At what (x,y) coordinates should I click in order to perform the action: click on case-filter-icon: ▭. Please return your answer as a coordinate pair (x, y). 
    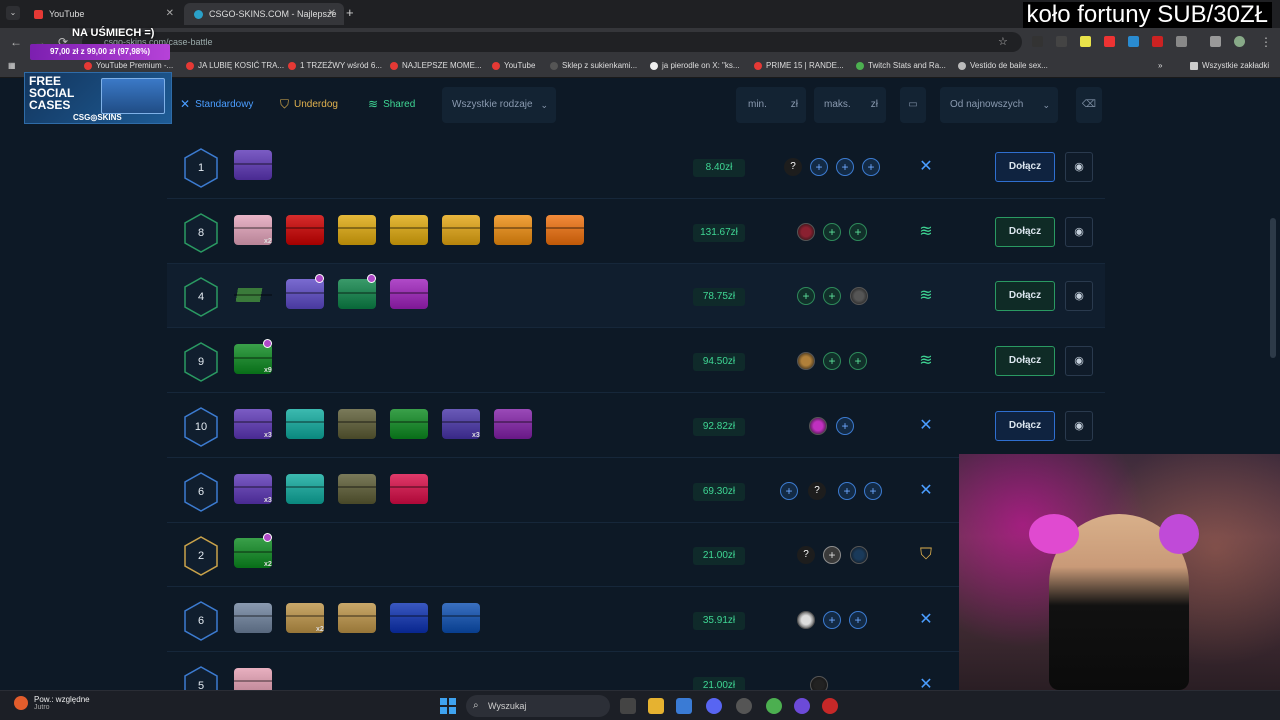
    Looking at the image, I should click on (913, 105).